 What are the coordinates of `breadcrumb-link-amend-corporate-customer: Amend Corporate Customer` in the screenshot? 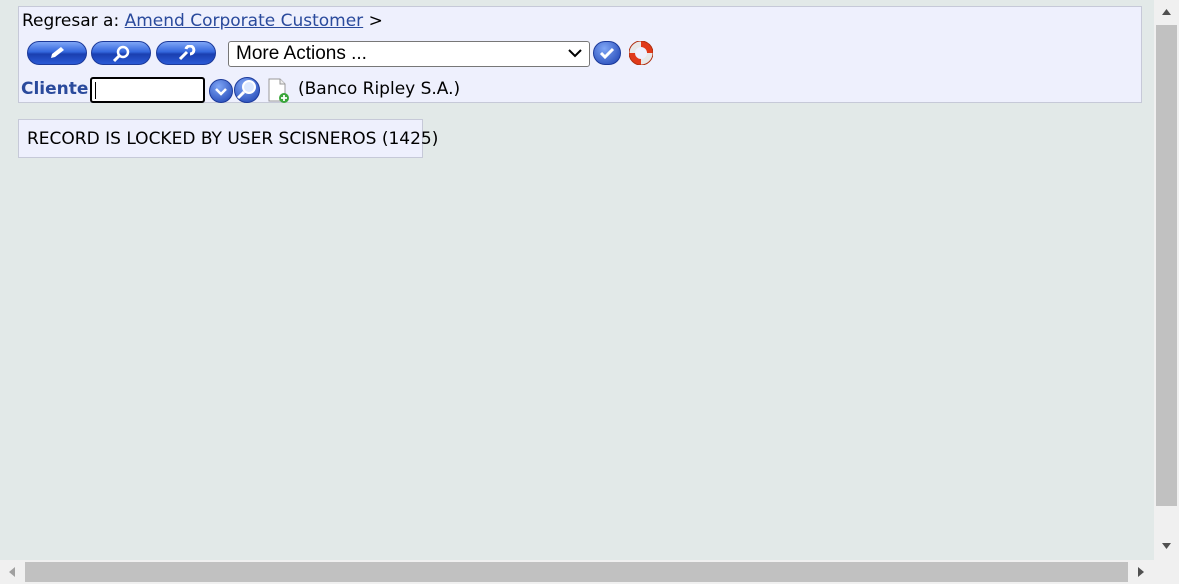 It's located at (244, 21).